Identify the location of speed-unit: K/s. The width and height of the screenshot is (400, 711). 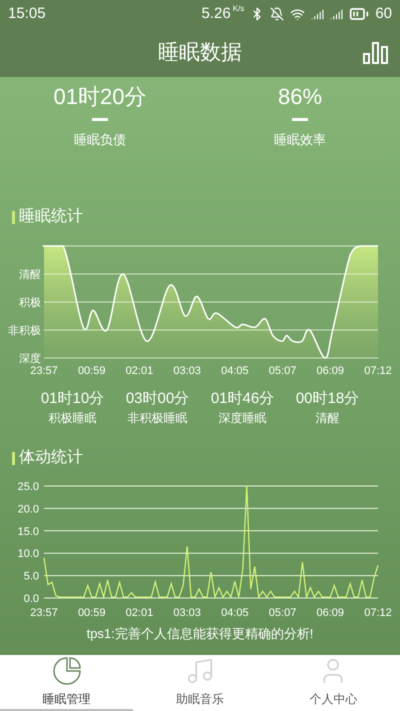
(238, 8).